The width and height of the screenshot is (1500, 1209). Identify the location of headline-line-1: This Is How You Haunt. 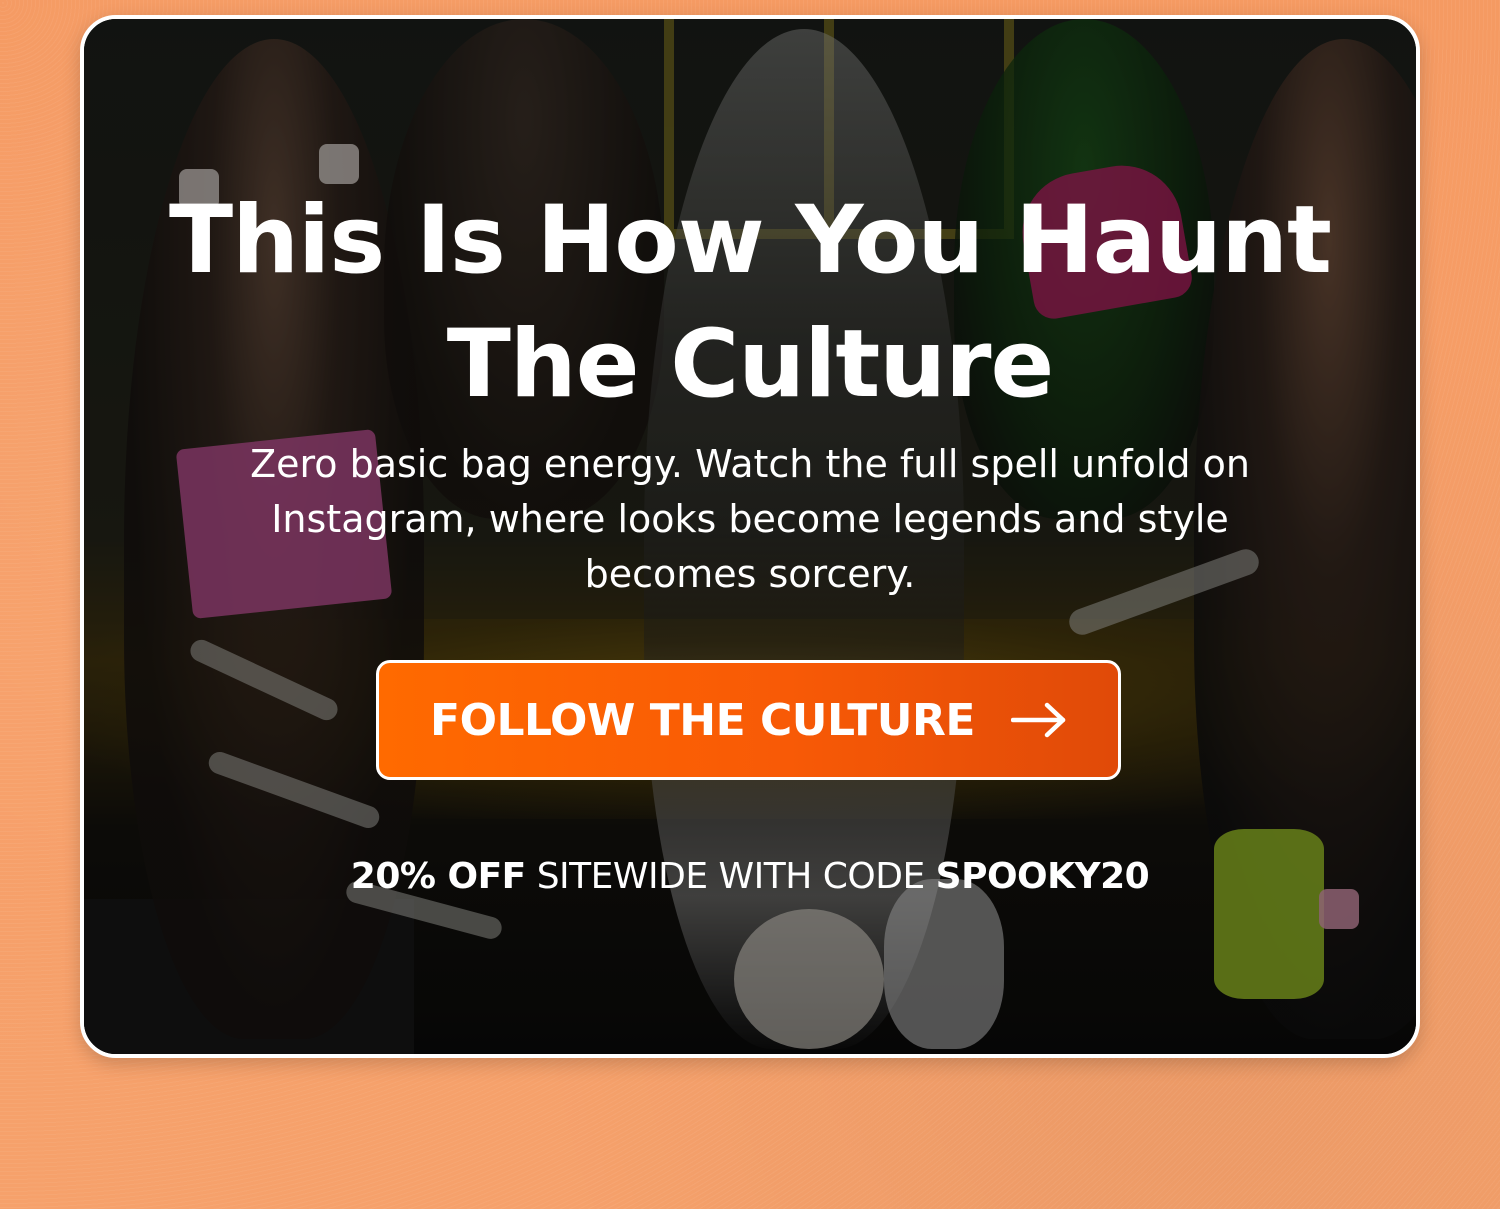
(750, 240).